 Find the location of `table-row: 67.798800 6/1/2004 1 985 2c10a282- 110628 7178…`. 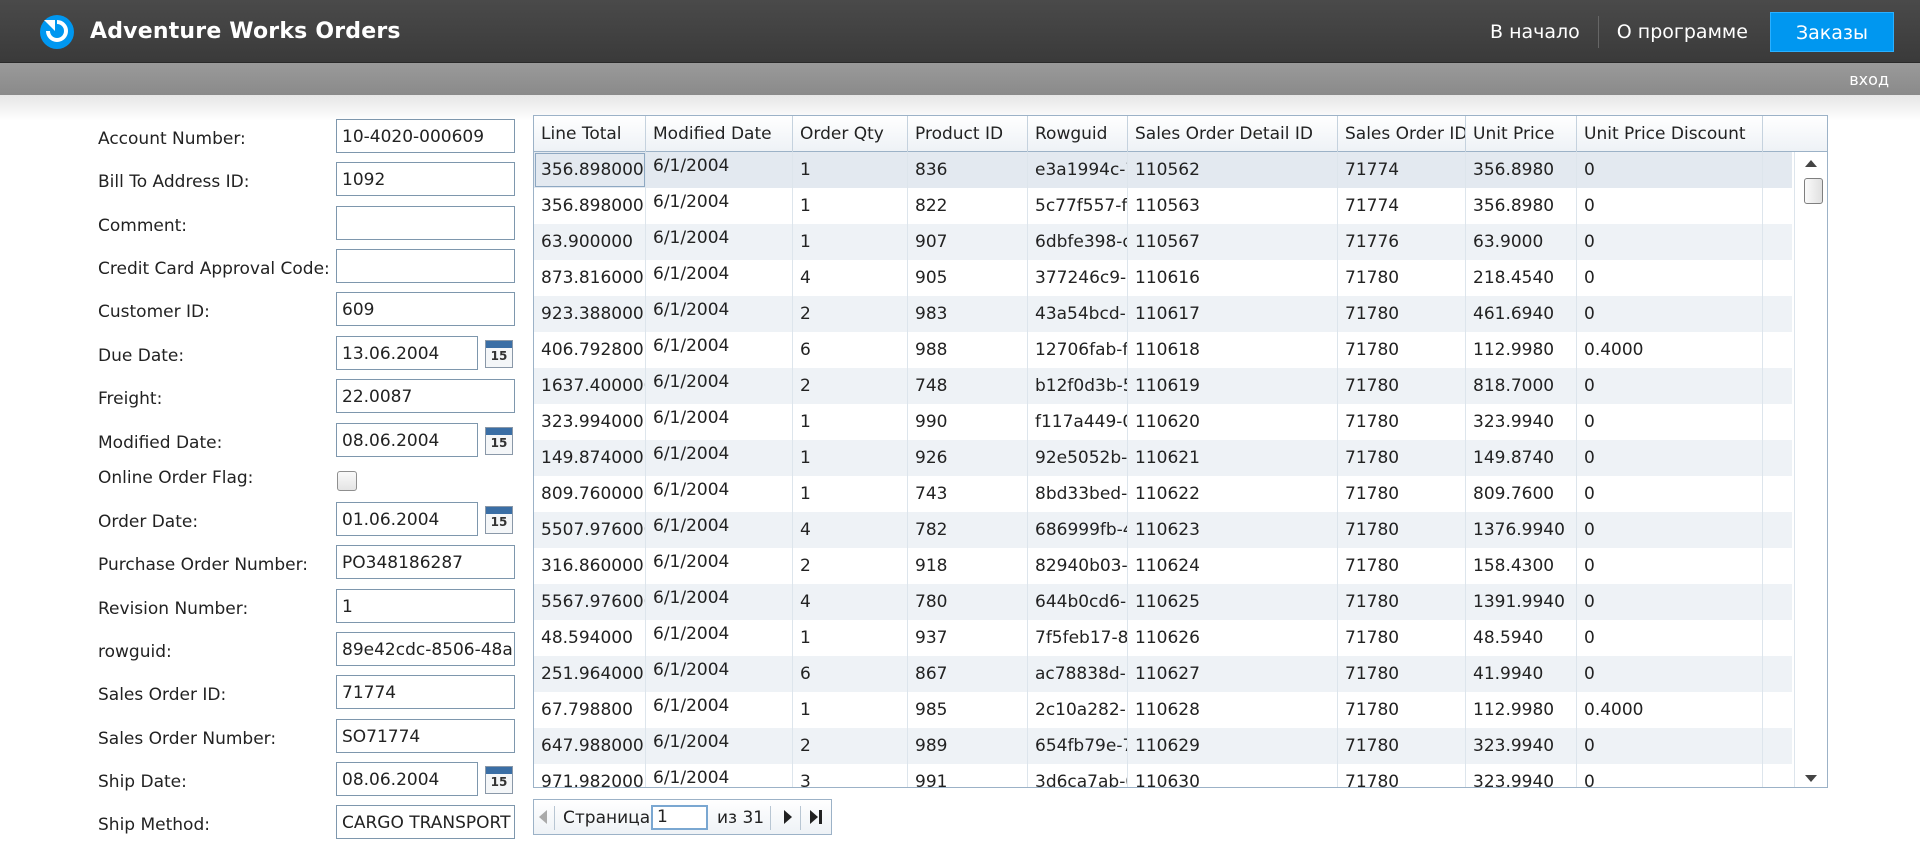

table-row: 67.798800 6/1/2004 1 985 2c10a282- 110628 7178… is located at coordinates (1163, 710).